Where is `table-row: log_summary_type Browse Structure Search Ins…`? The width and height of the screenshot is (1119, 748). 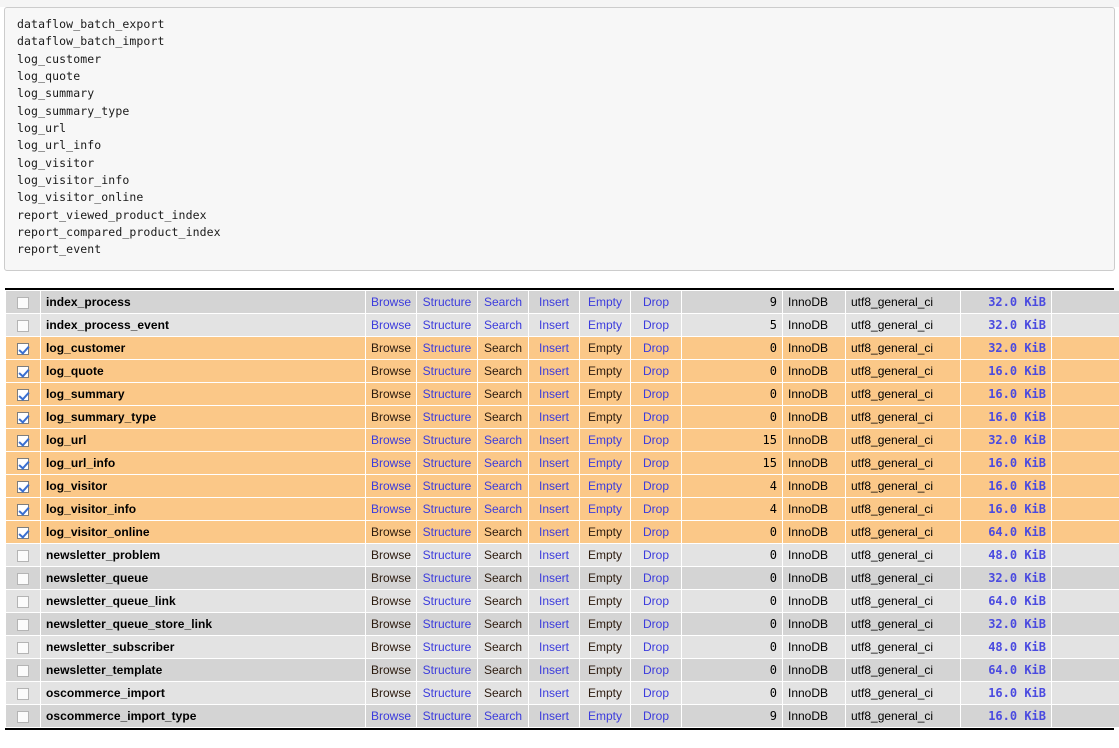 table-row: log_summary_type Browse Structure Search Ins… is located at coordinates (562, 417).